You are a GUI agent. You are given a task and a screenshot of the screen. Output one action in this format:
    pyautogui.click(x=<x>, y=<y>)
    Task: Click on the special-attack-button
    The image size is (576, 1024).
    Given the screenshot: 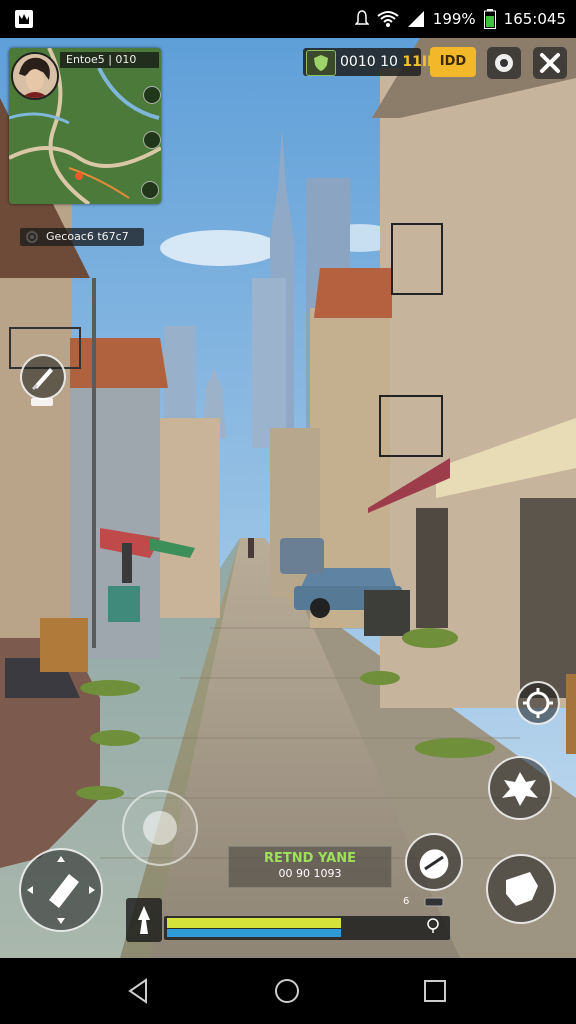 What is the action you would take?
    pyautogui.click(x=520, y=788)
    